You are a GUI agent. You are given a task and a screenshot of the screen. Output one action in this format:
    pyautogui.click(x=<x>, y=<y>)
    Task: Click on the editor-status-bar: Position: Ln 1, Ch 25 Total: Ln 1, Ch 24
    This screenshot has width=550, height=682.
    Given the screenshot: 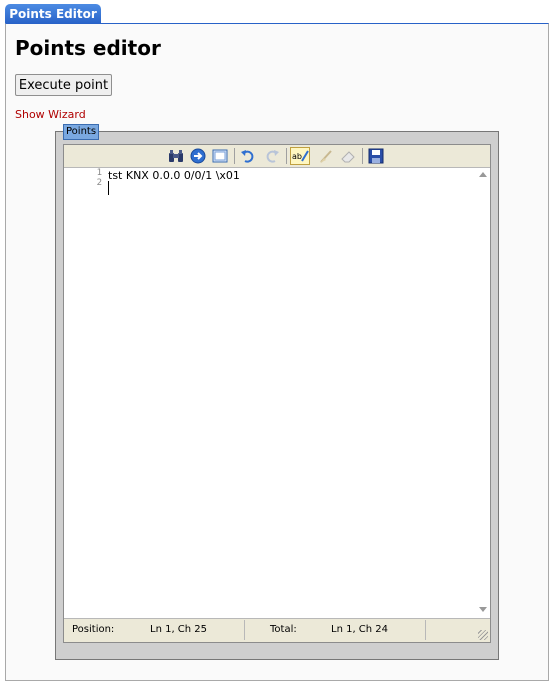 What is the action you would take?
    pyautogui.click(x=277, y=630)
    